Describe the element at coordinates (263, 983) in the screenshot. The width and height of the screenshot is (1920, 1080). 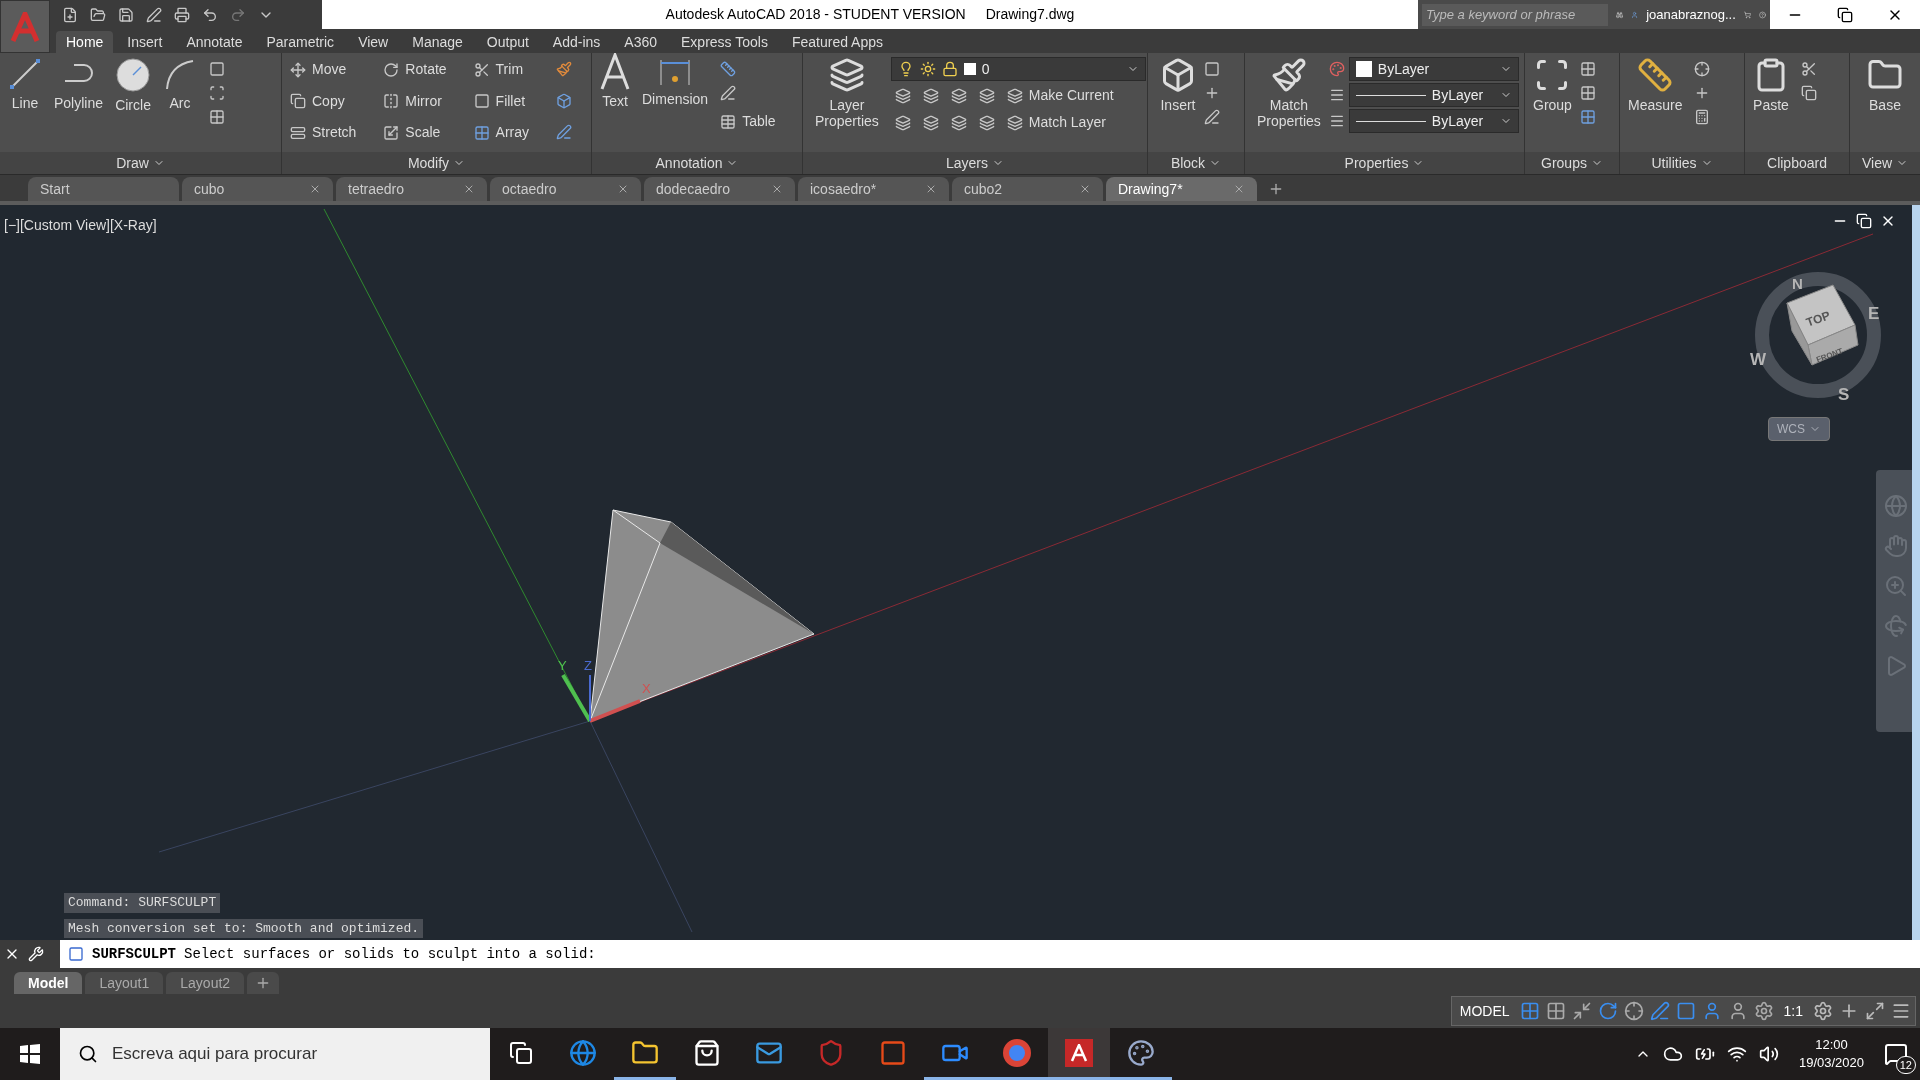
I see `add-layout-button` at that location.